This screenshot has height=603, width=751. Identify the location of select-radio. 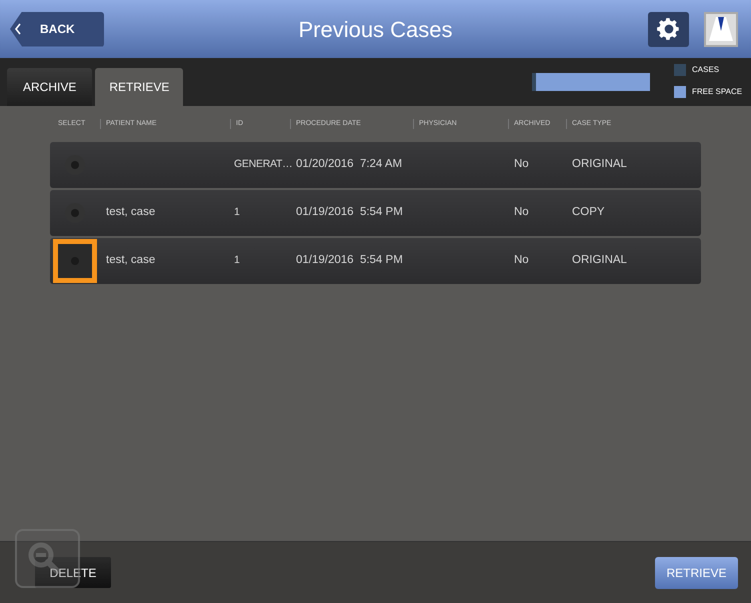
(75, 261).